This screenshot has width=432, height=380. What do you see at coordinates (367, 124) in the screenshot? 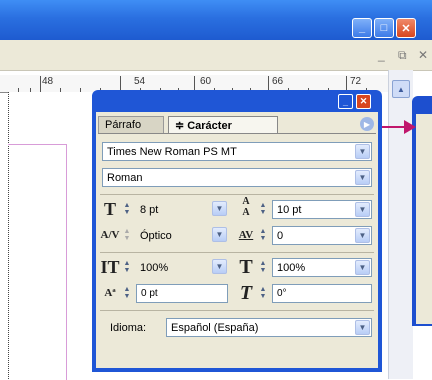
I see `panel-menu-icon: ▶` at bounding box center [367, 124].